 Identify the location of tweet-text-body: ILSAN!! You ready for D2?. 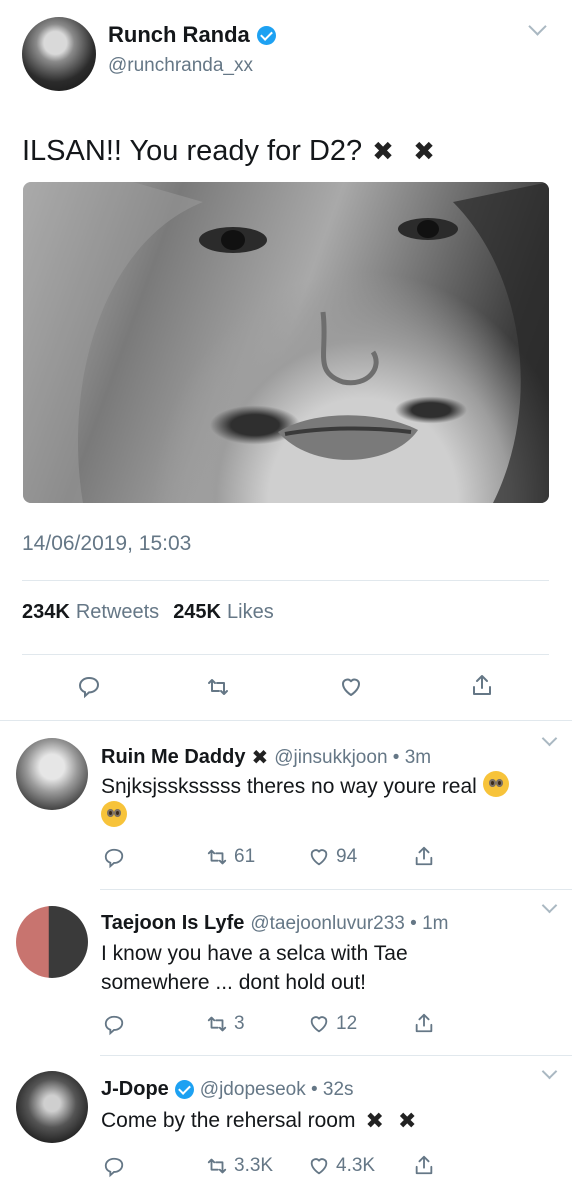
(192, 151).